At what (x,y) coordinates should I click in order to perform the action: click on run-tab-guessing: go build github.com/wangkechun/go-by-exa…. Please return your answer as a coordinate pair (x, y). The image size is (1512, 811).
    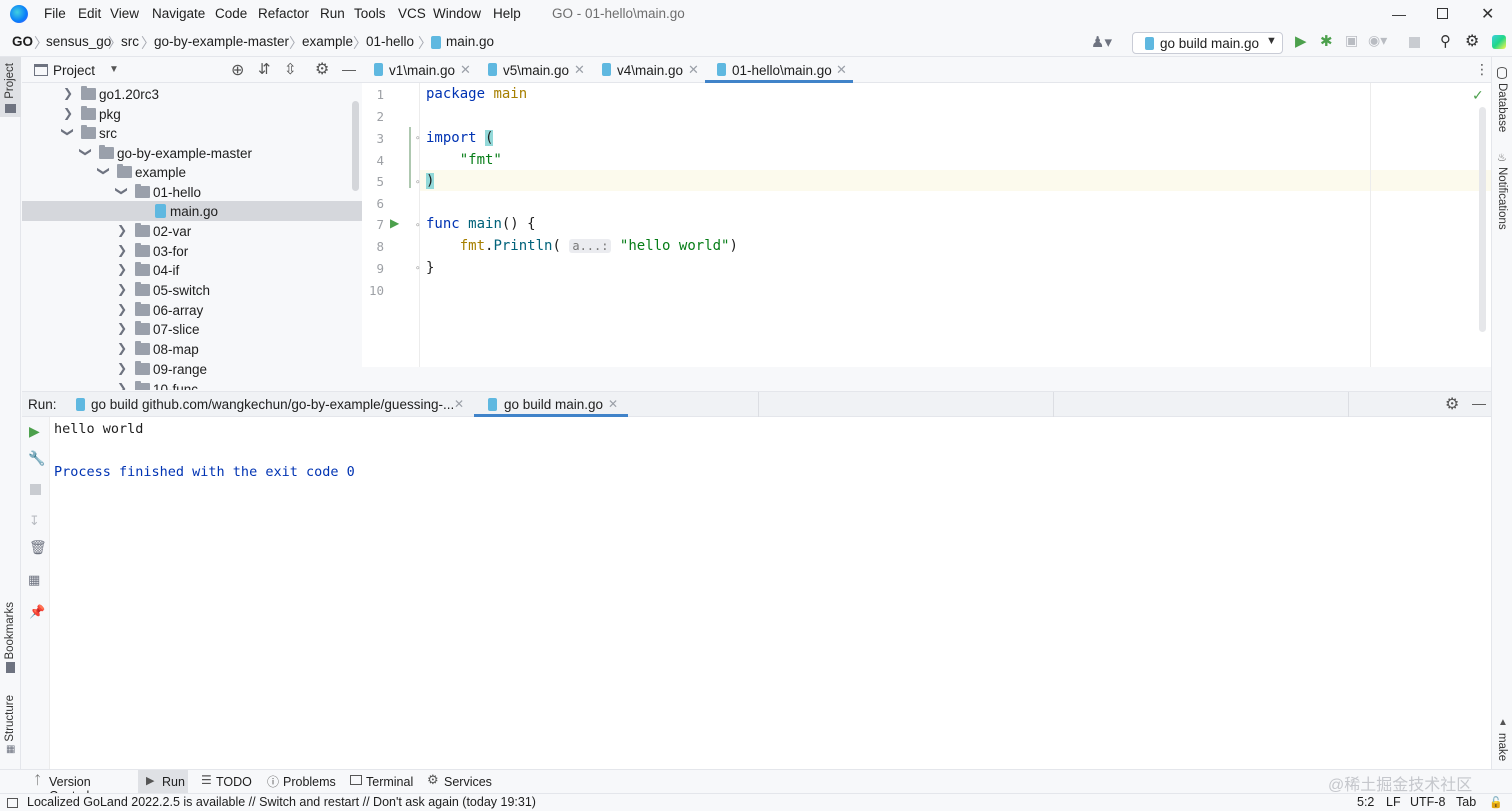
    Looking at the image, I should click on (272, 404).